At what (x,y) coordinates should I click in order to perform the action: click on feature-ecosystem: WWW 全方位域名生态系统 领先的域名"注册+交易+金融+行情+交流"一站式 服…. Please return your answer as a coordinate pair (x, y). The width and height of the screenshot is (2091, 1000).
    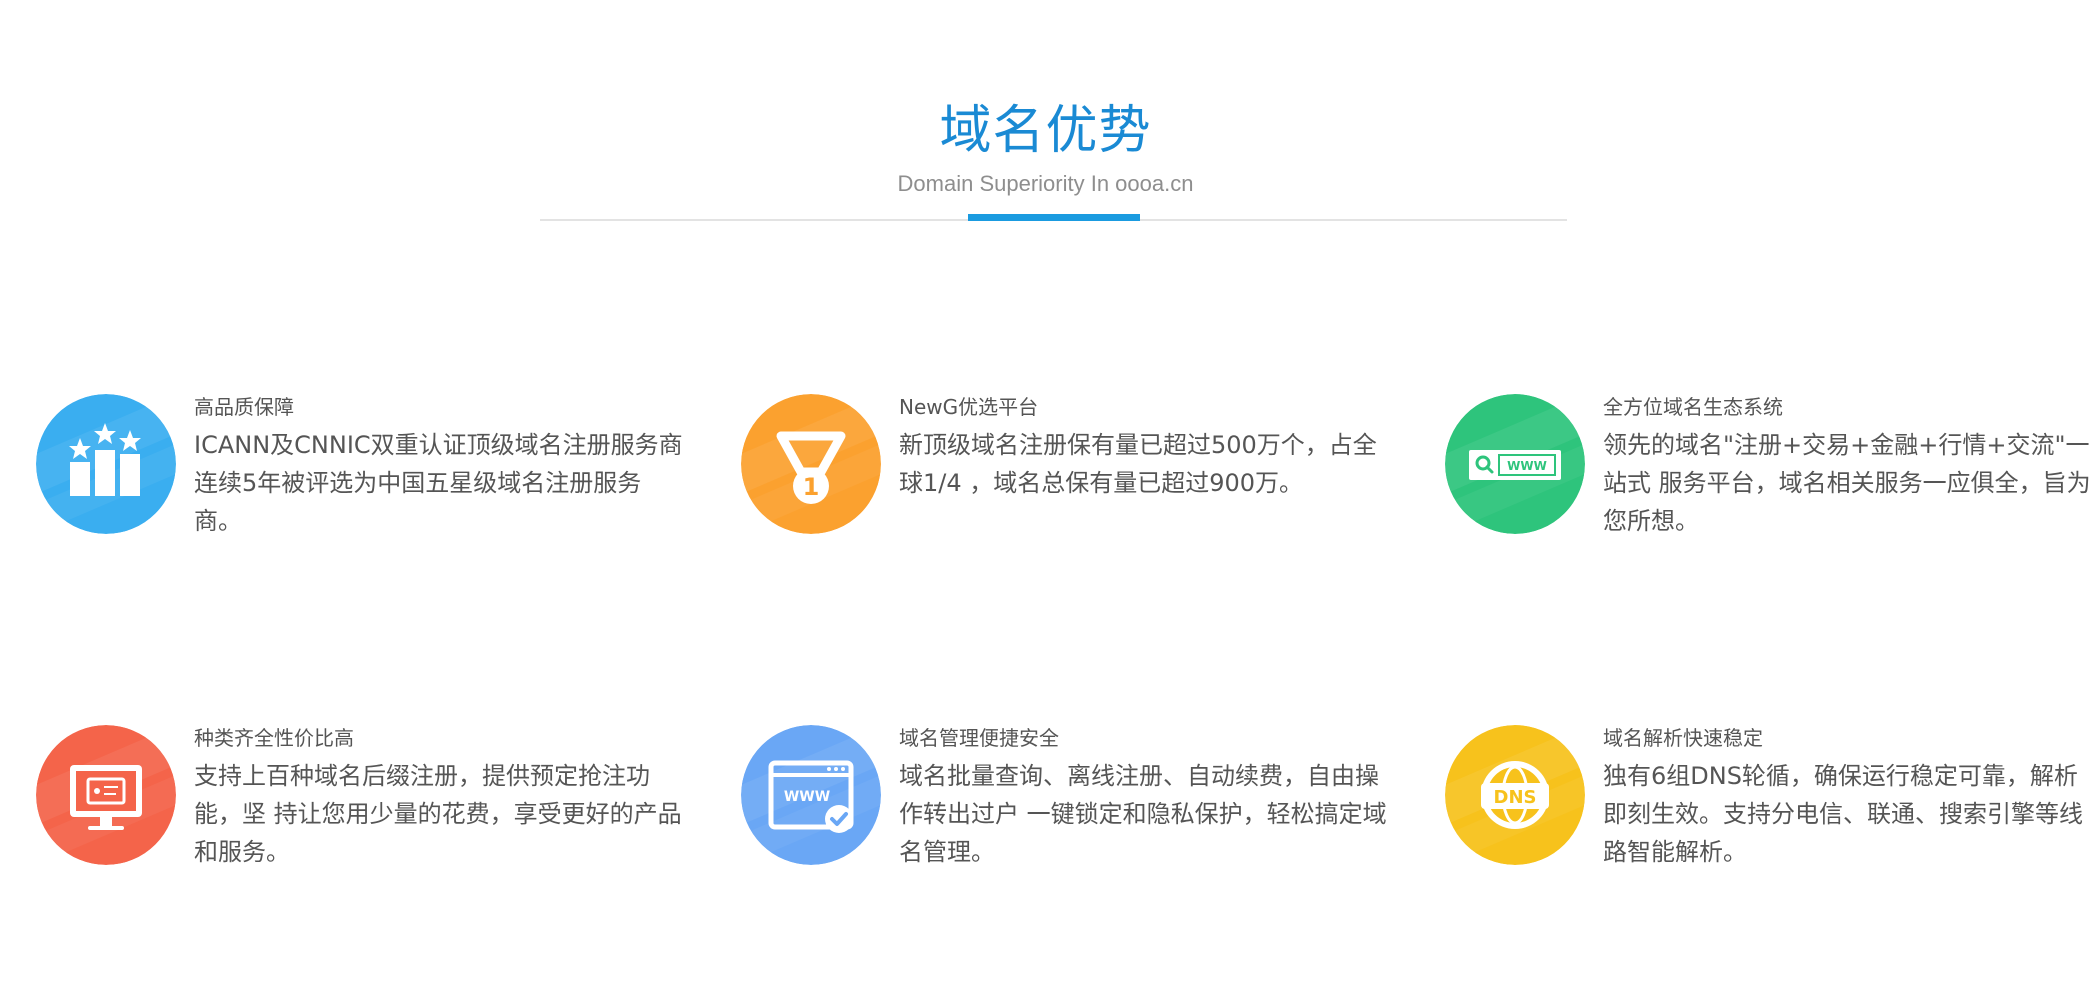
    Looking at the image, I should click on (1768, 469).